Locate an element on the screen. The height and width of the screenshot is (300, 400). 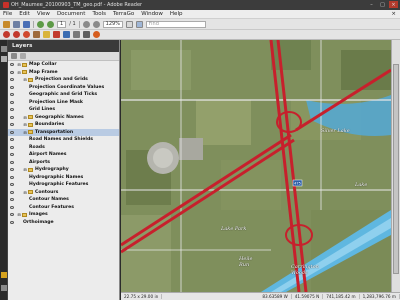
geolocator-icon is located at coordinates (6, 34).